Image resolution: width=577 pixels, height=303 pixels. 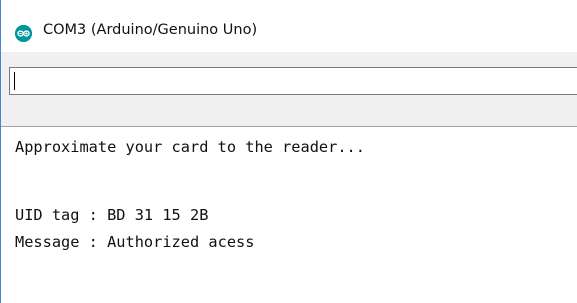 I want to click on output-line: Message : Authorized acess, so click(x=135, y=242).